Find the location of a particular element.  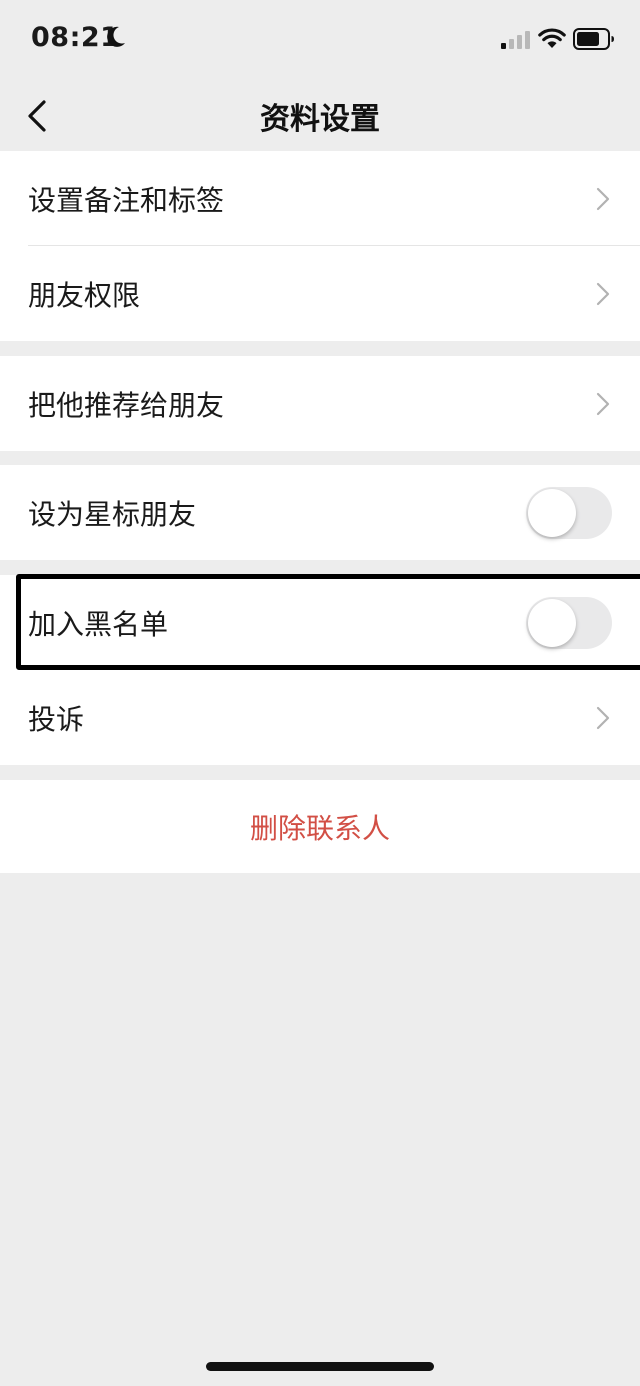

row-label: 设置备注和标签 is located at coordinates (126, 200).